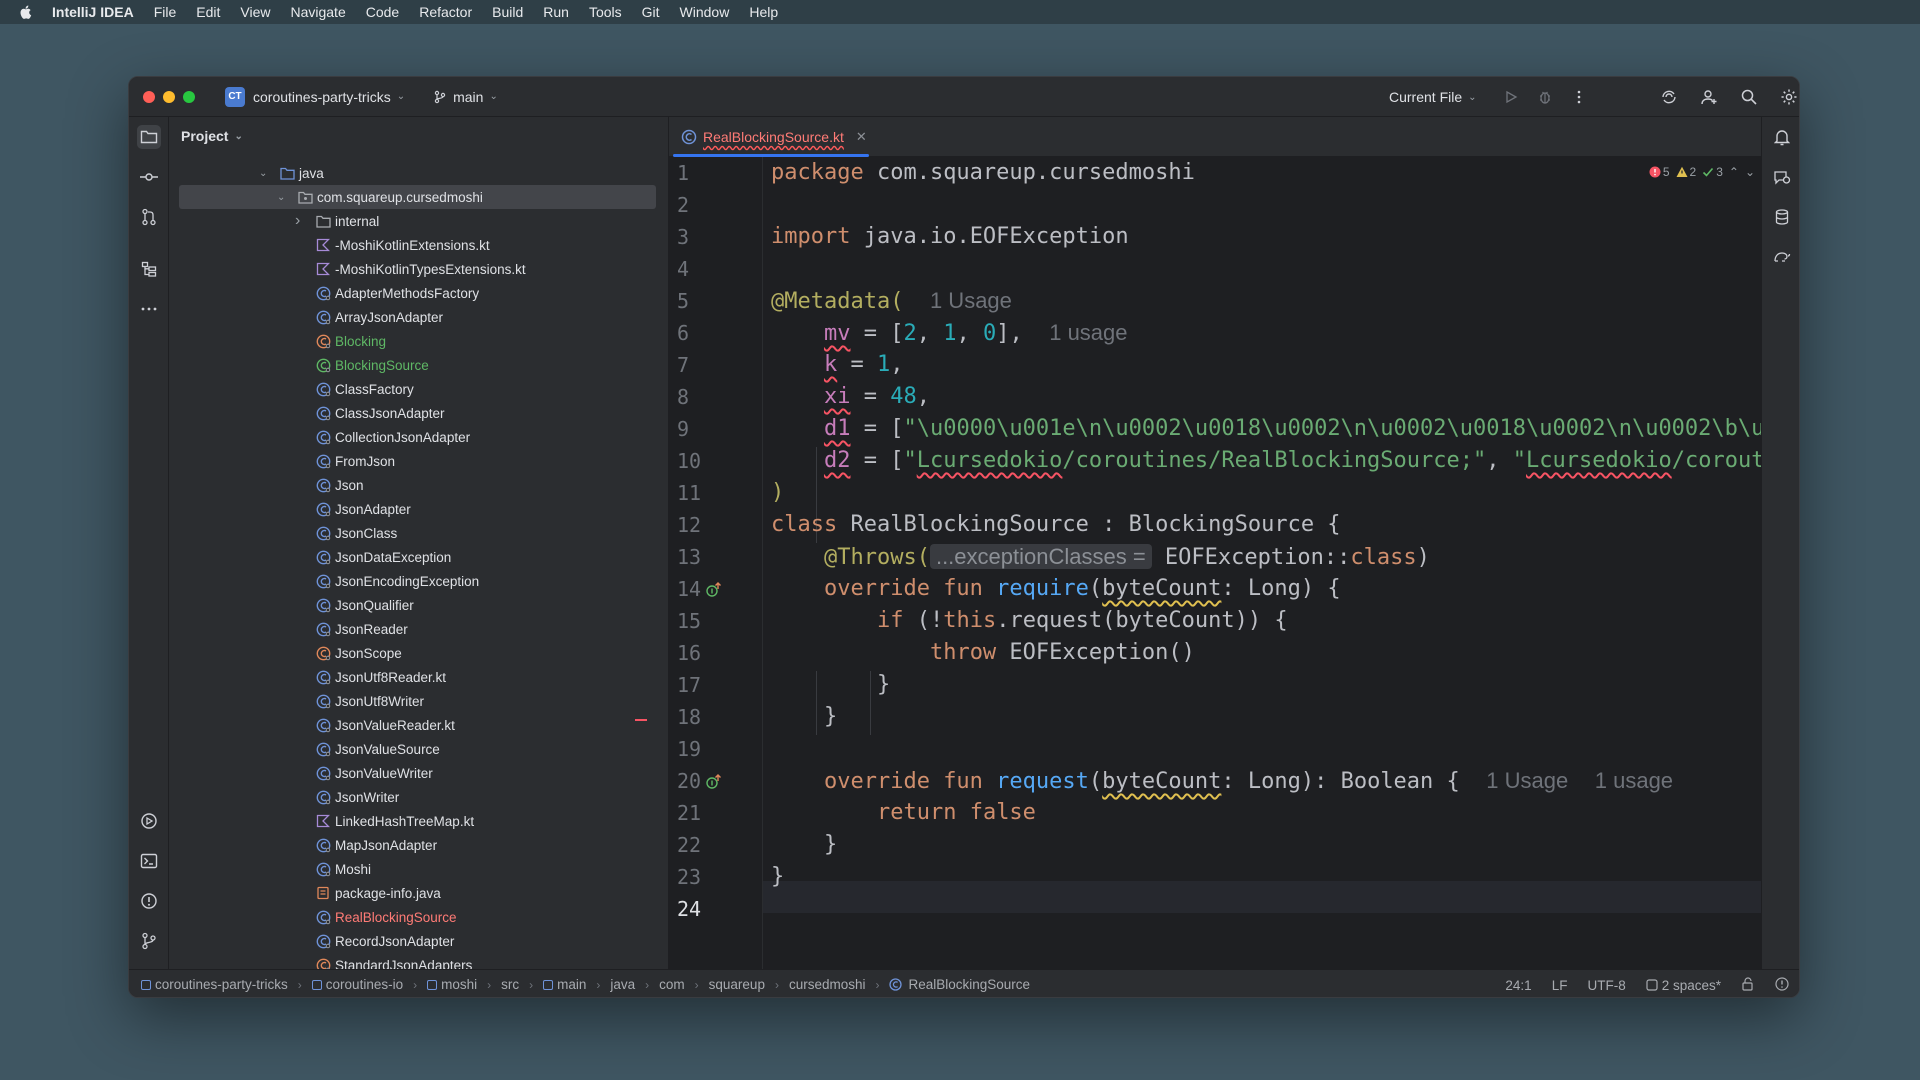  What do you see at coordinates (959, 984) in the screenshot?
I see `breadcrumb-item: RealBlockingSource` at bounding box center [959, 984].